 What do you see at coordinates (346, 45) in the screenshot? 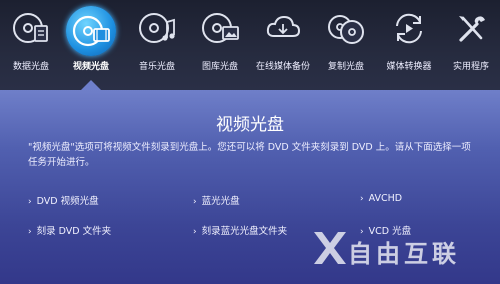
I see `tab-copy-disc: 复制光盘` at bounding box center [346, 45].